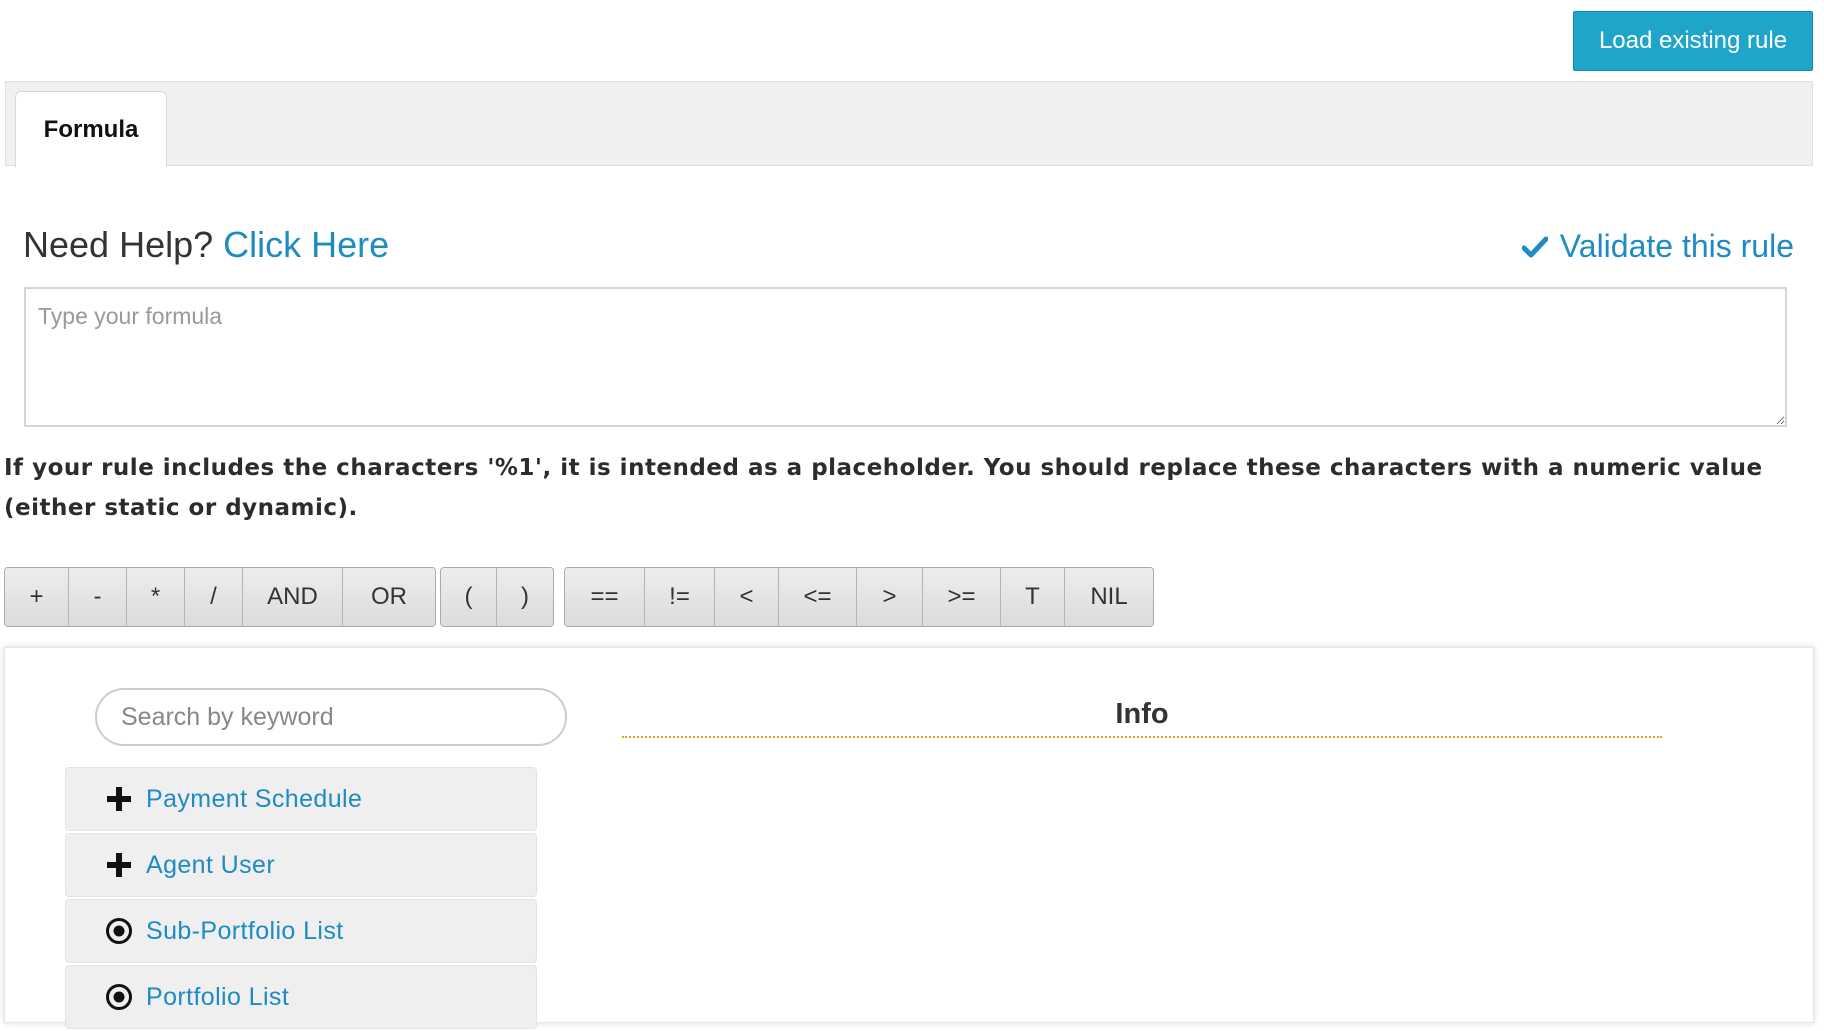  What do you see at coordinates (218, 996) in the screenshot?
I see `list-item-label: Portfolio List` at bounding box center [218, 996].